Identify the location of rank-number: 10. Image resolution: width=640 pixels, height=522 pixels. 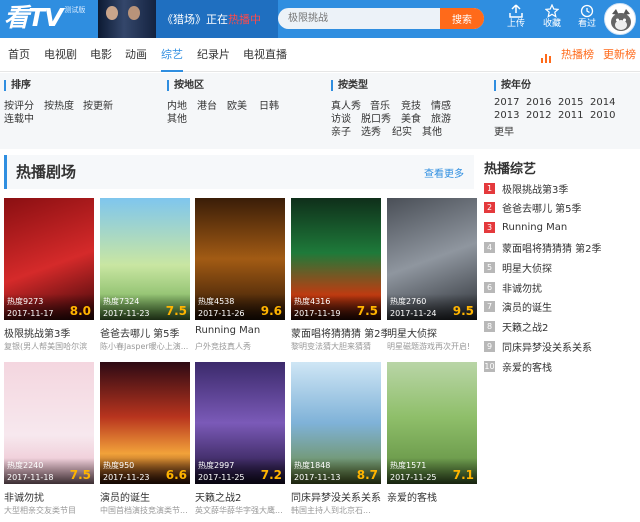
(489, 366).